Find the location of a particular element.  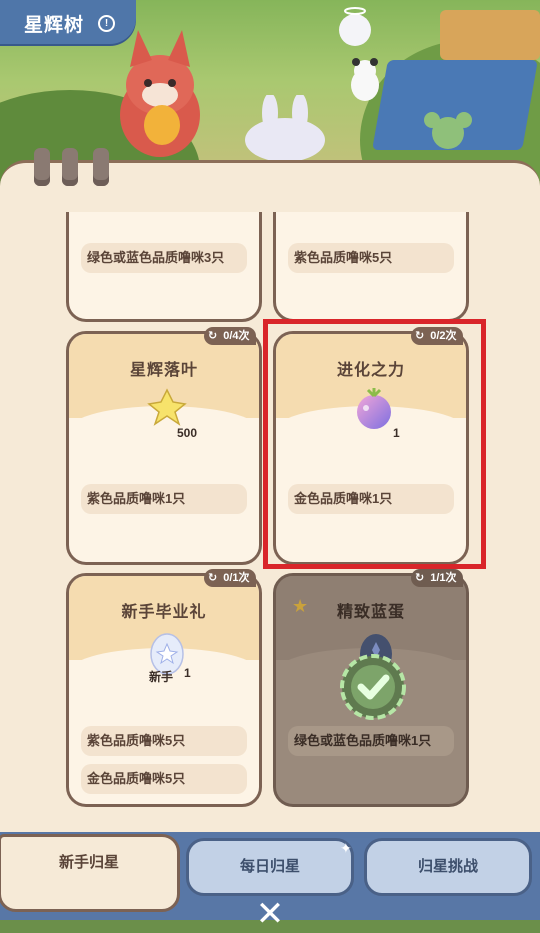

reward-tag: 新手 is located at coordinates (161, 677).